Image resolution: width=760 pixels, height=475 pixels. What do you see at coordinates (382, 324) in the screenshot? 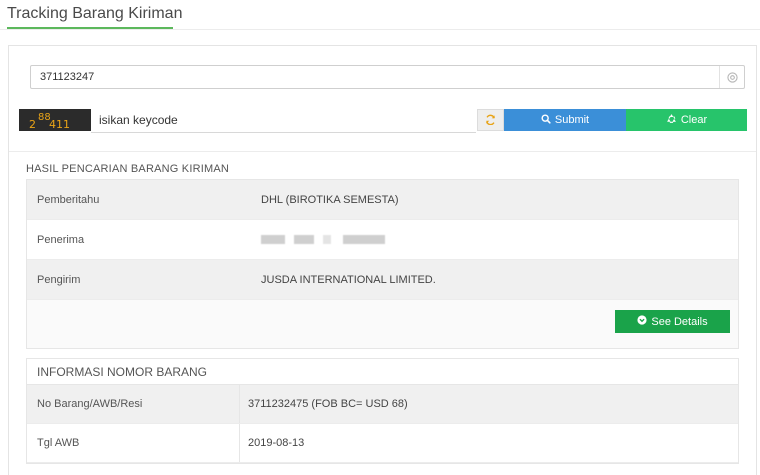
I see `table-action-row: See Details` at bounding box center [382, 324].